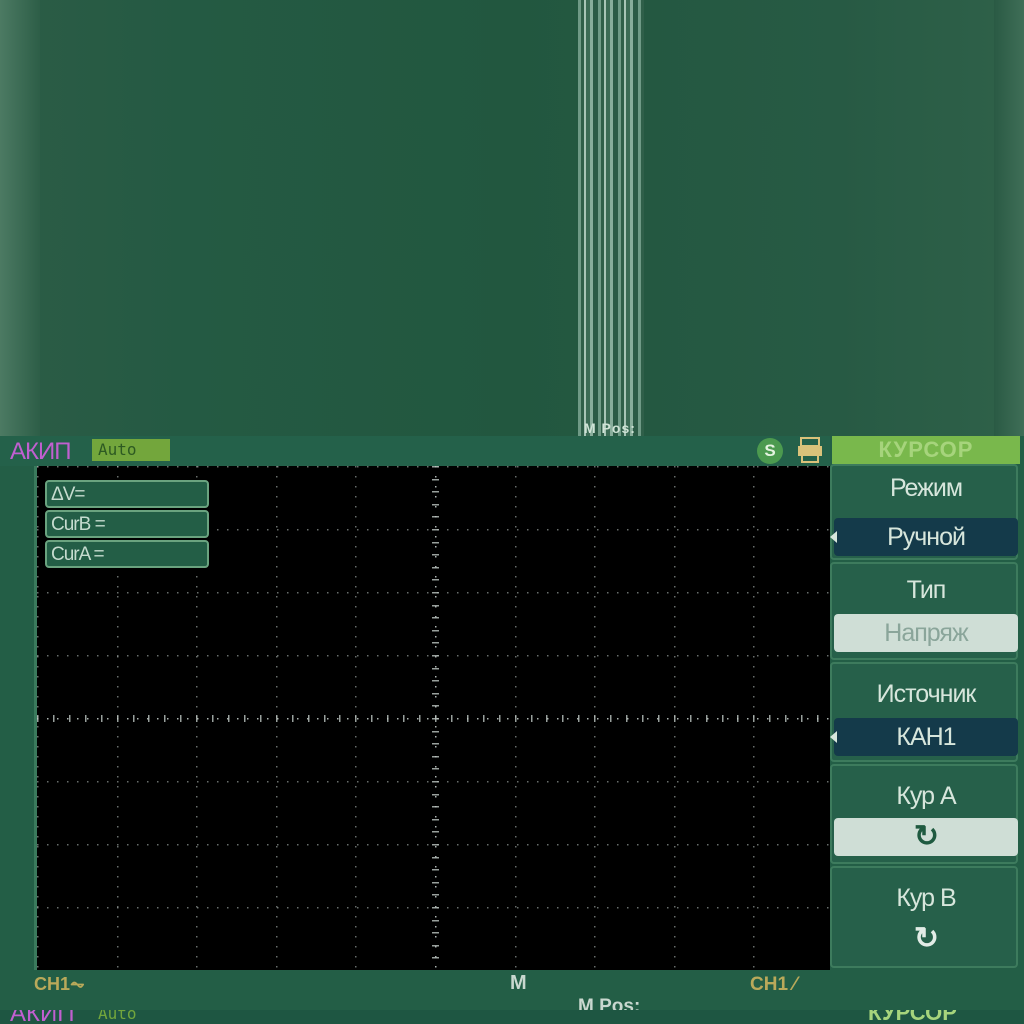 The height and width of the screenshot is (1024, 1024). Describe the element at coordinates (127, 554) in the screenshot. I see `cursor-a-readout: CurA =` at that location.